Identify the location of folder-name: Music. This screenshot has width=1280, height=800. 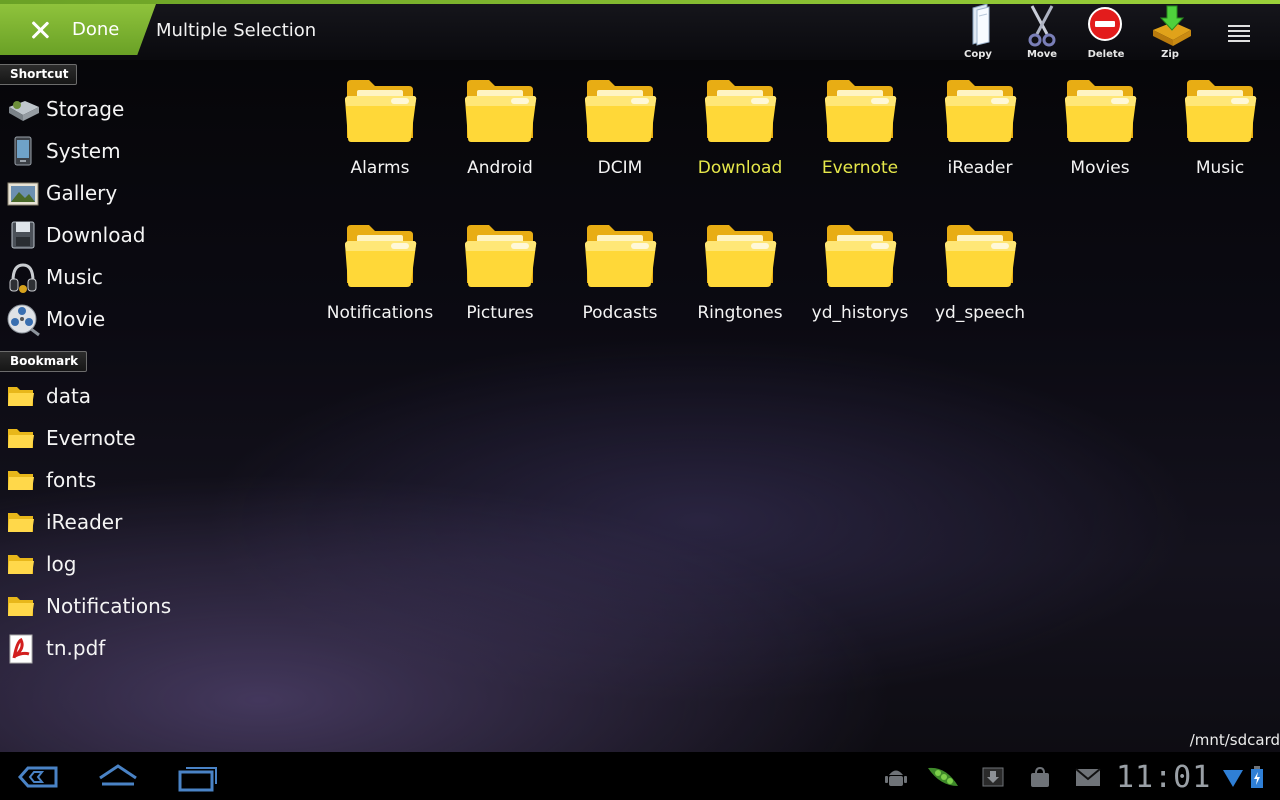
(1220, 168).